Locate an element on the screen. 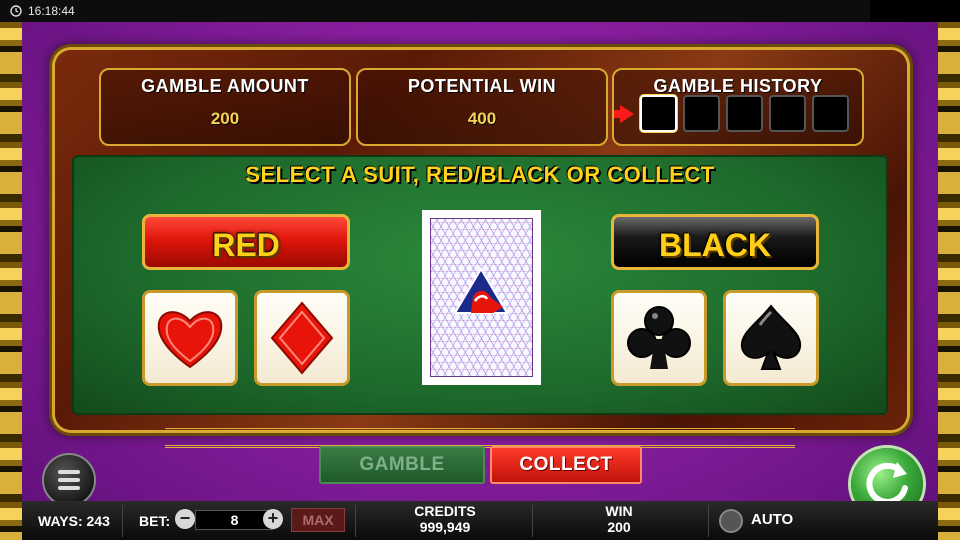 This screenshot has height=540, width=960. spade-suit-button is located at coordinates (771, 338).